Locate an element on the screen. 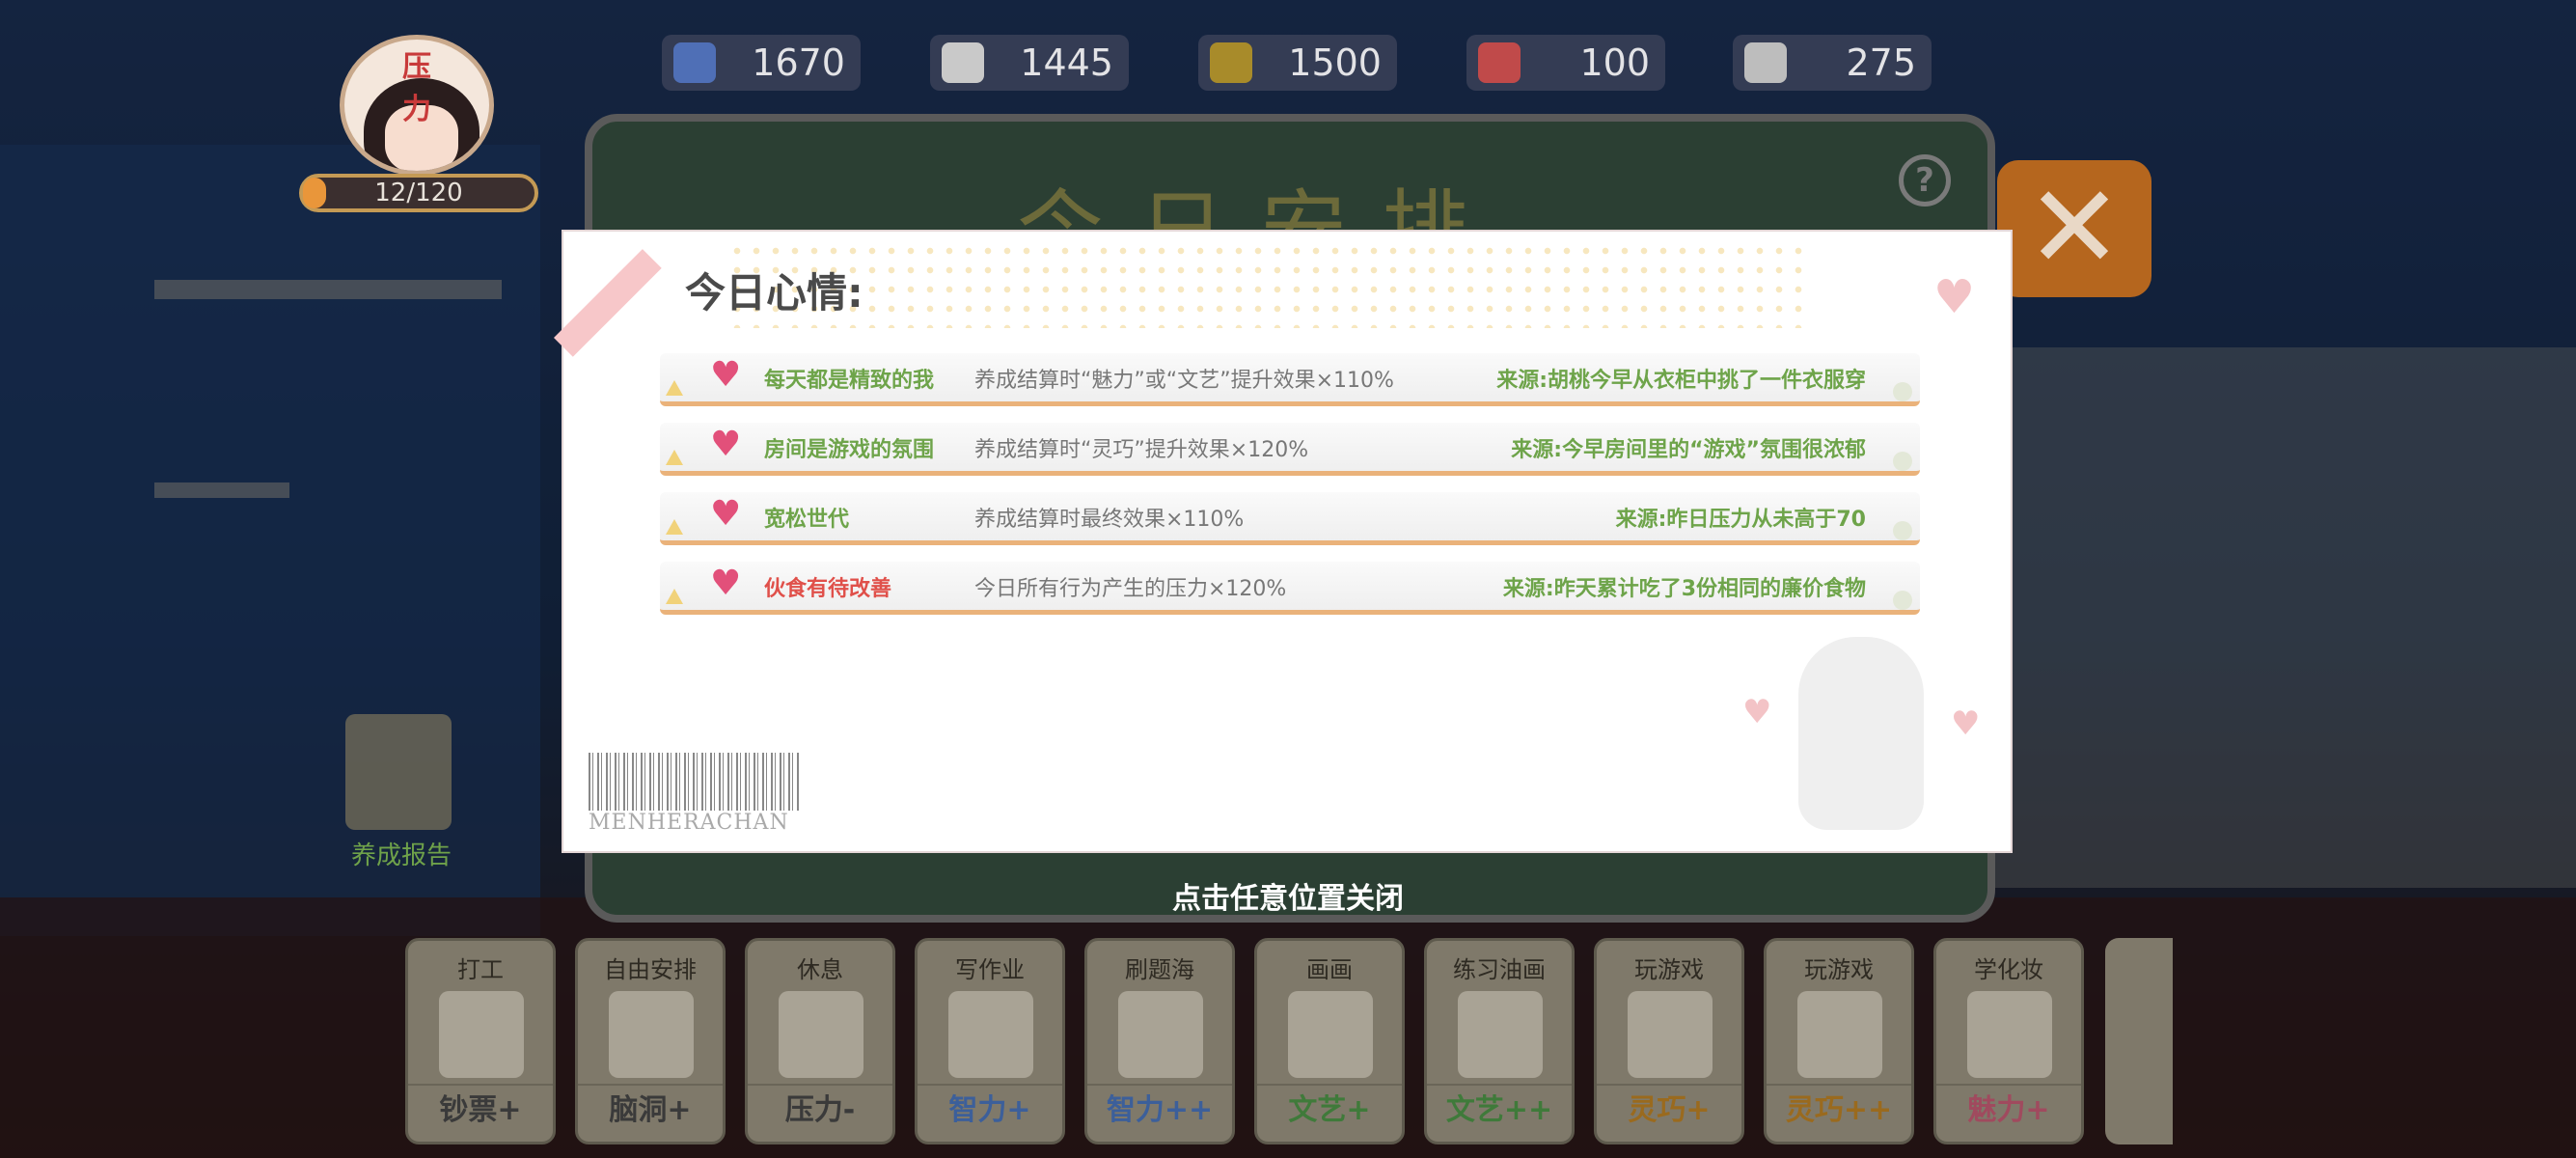 This screenshot has width=2576, height=1158. help-button: ? is located at coordinates (1925, 180).